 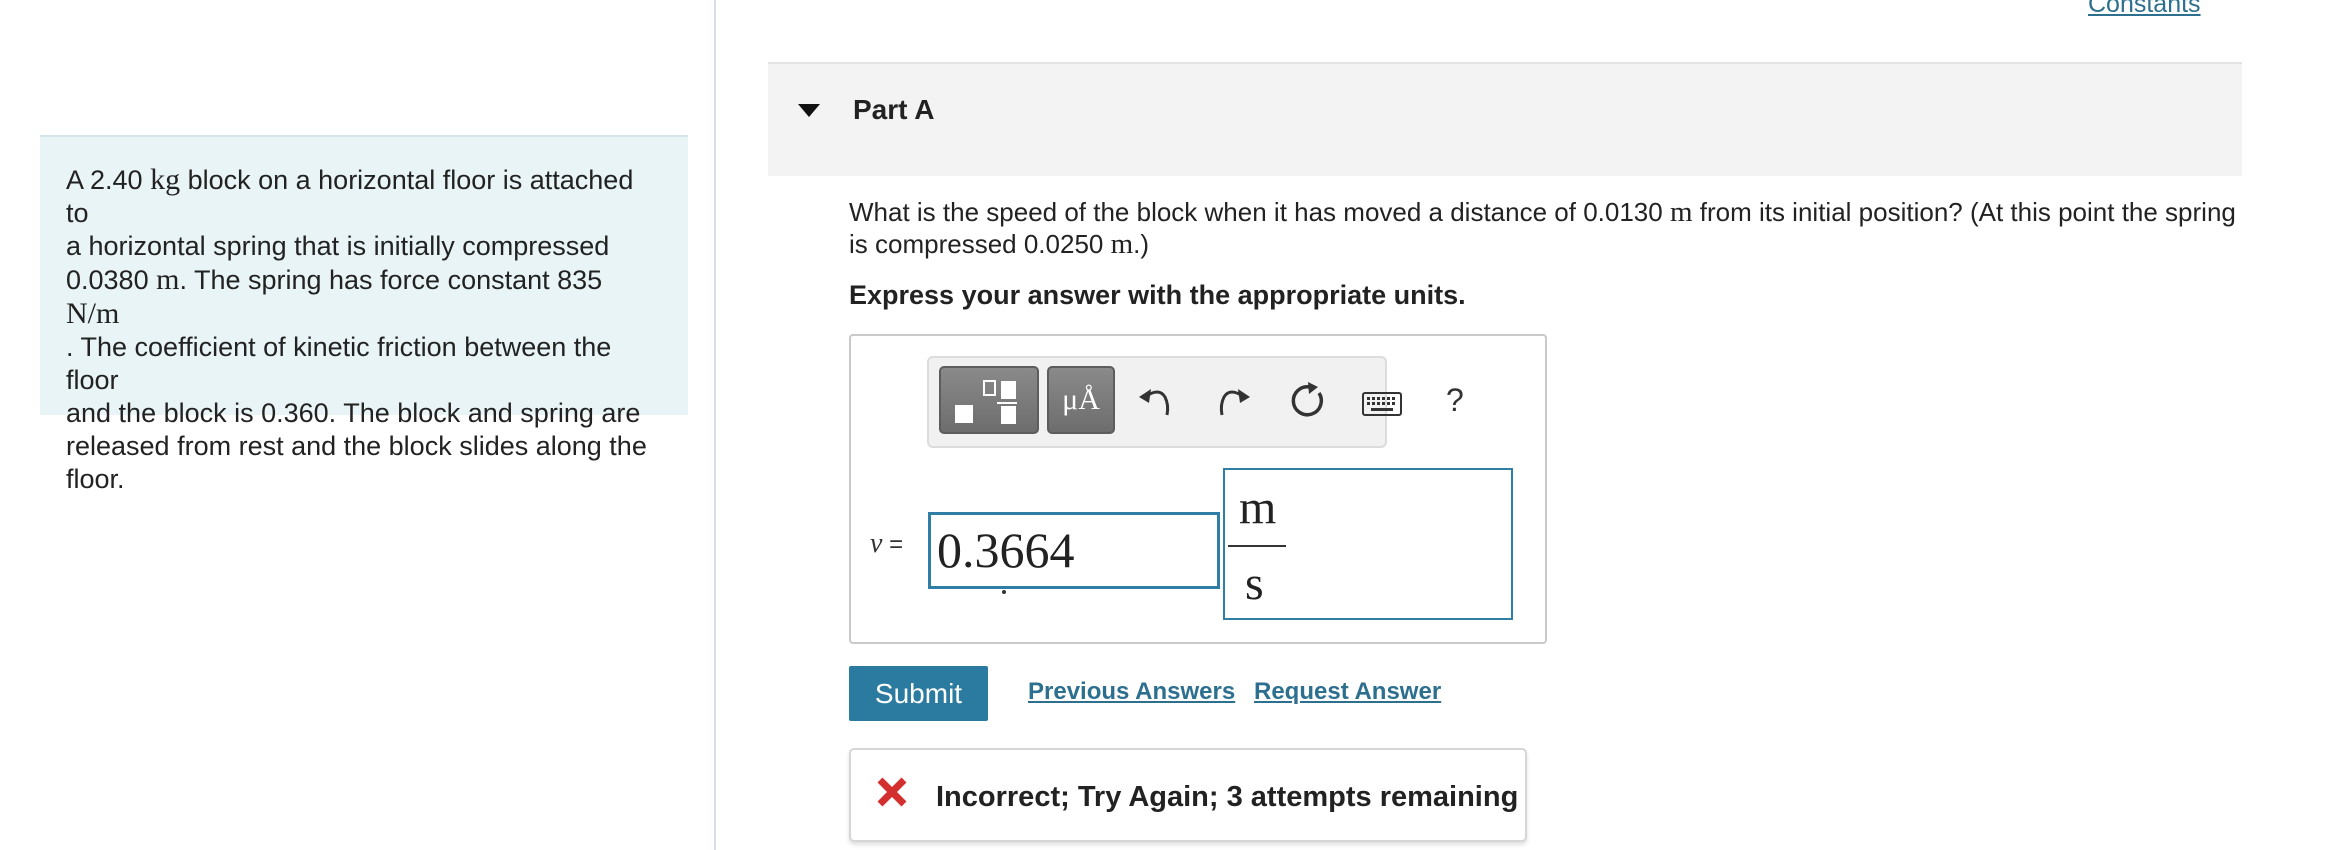 What do you see at coordinates (1156, 401) in the screenshot?
I see `undo-icon` at bounding box center [1156, 401].